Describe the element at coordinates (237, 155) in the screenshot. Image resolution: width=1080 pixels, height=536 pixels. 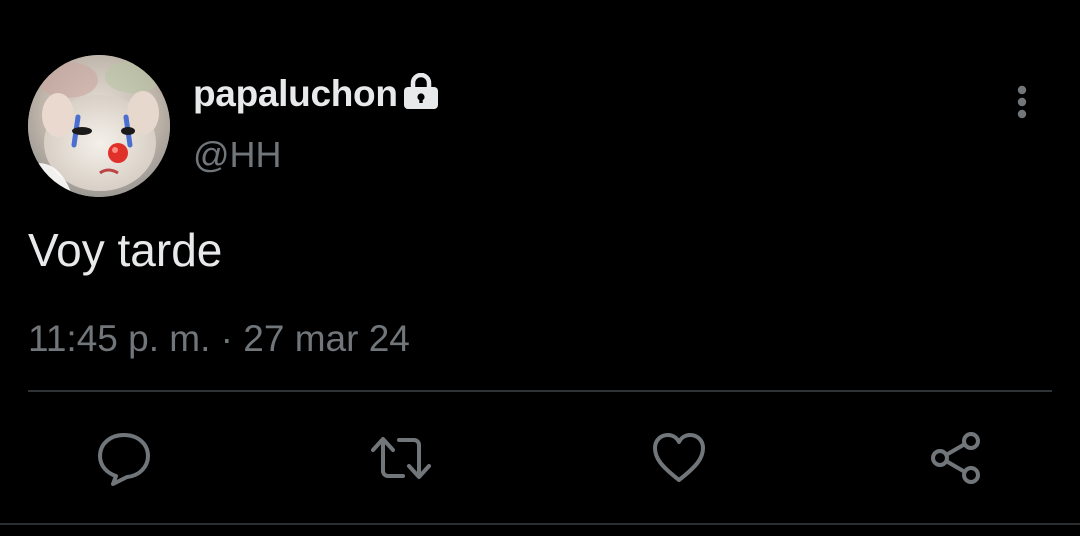
I see `author-handle: @HH` at that location.